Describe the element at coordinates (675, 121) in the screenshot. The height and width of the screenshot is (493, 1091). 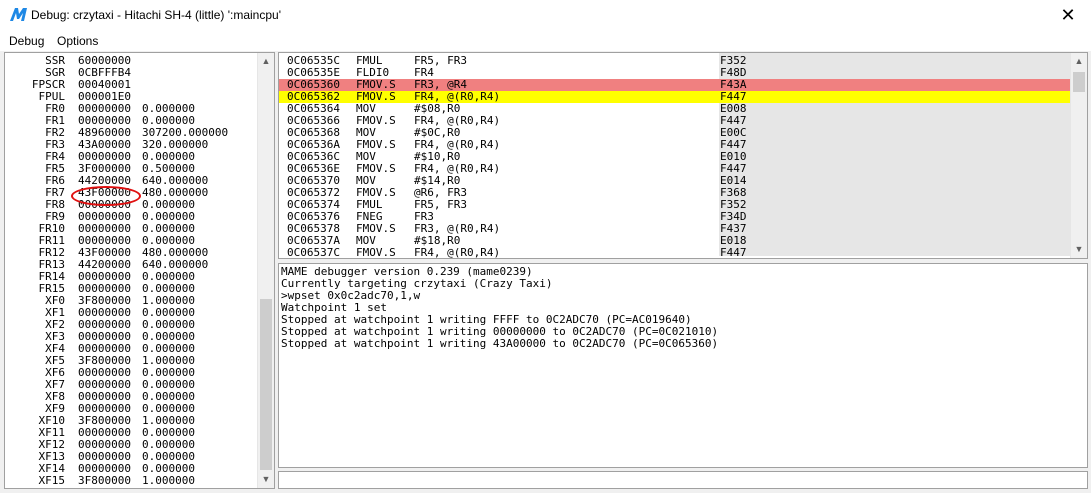
I see `disasm-row: 0C065366 FMOV.S FR4, @(R0,R4) F447` at that location.